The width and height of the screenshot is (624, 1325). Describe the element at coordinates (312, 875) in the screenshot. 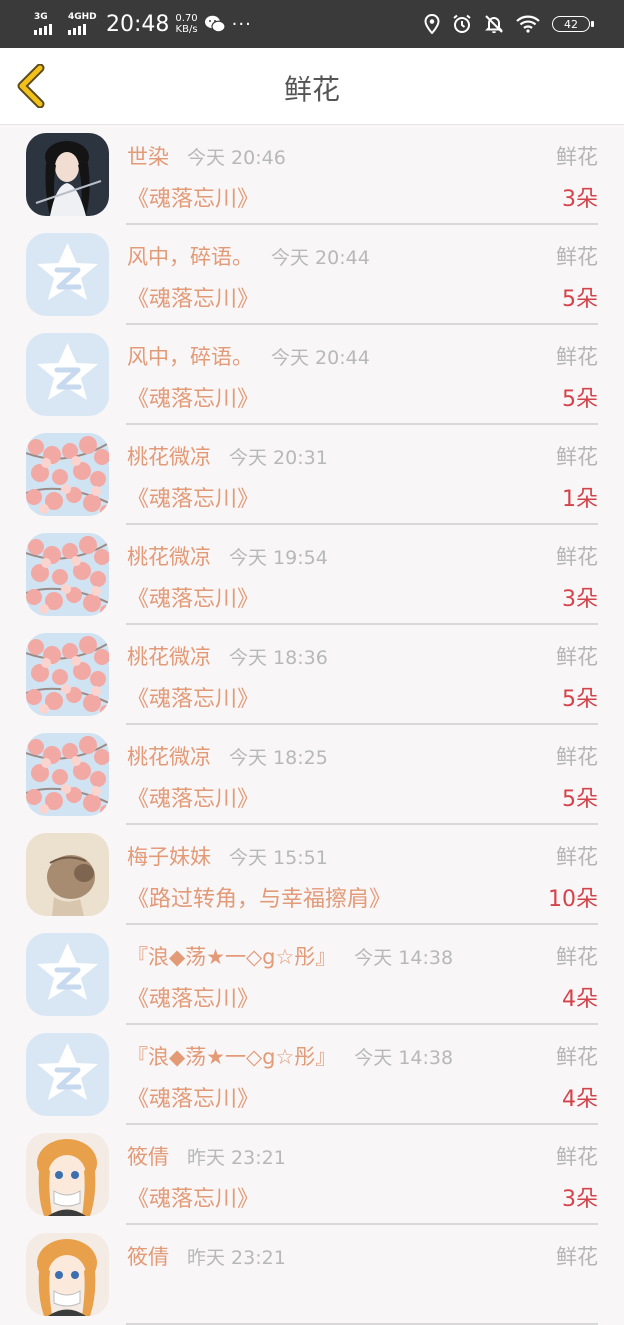

I see `list-item: 梅子妹妹 今天 15:51 鲜花 《路过转角，与幸福擦肩》 10朵` at that location.